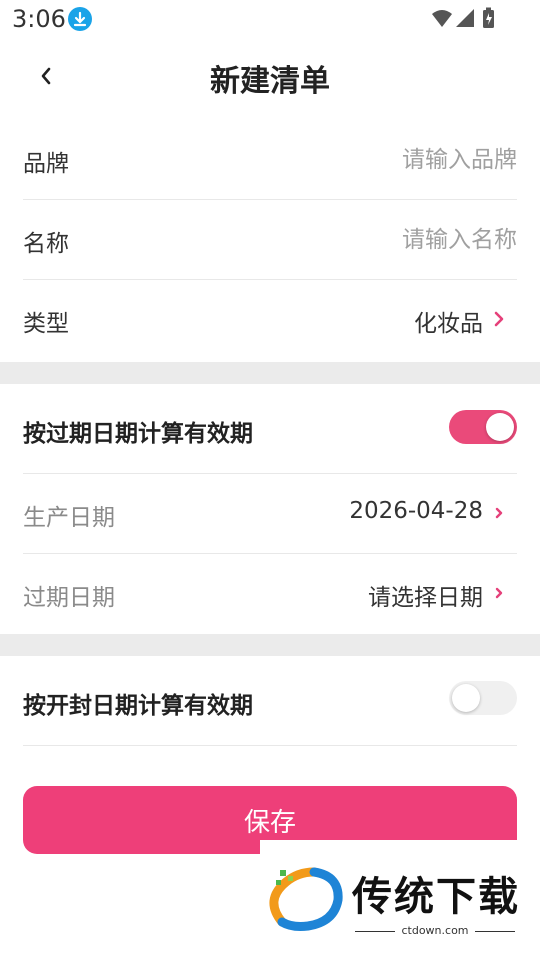 Image resolution: width=540 pixels, height=960 pixels. Describe the element at coordinates (46, 244) in the screenshot. I see `name-label: 名称` at that location.